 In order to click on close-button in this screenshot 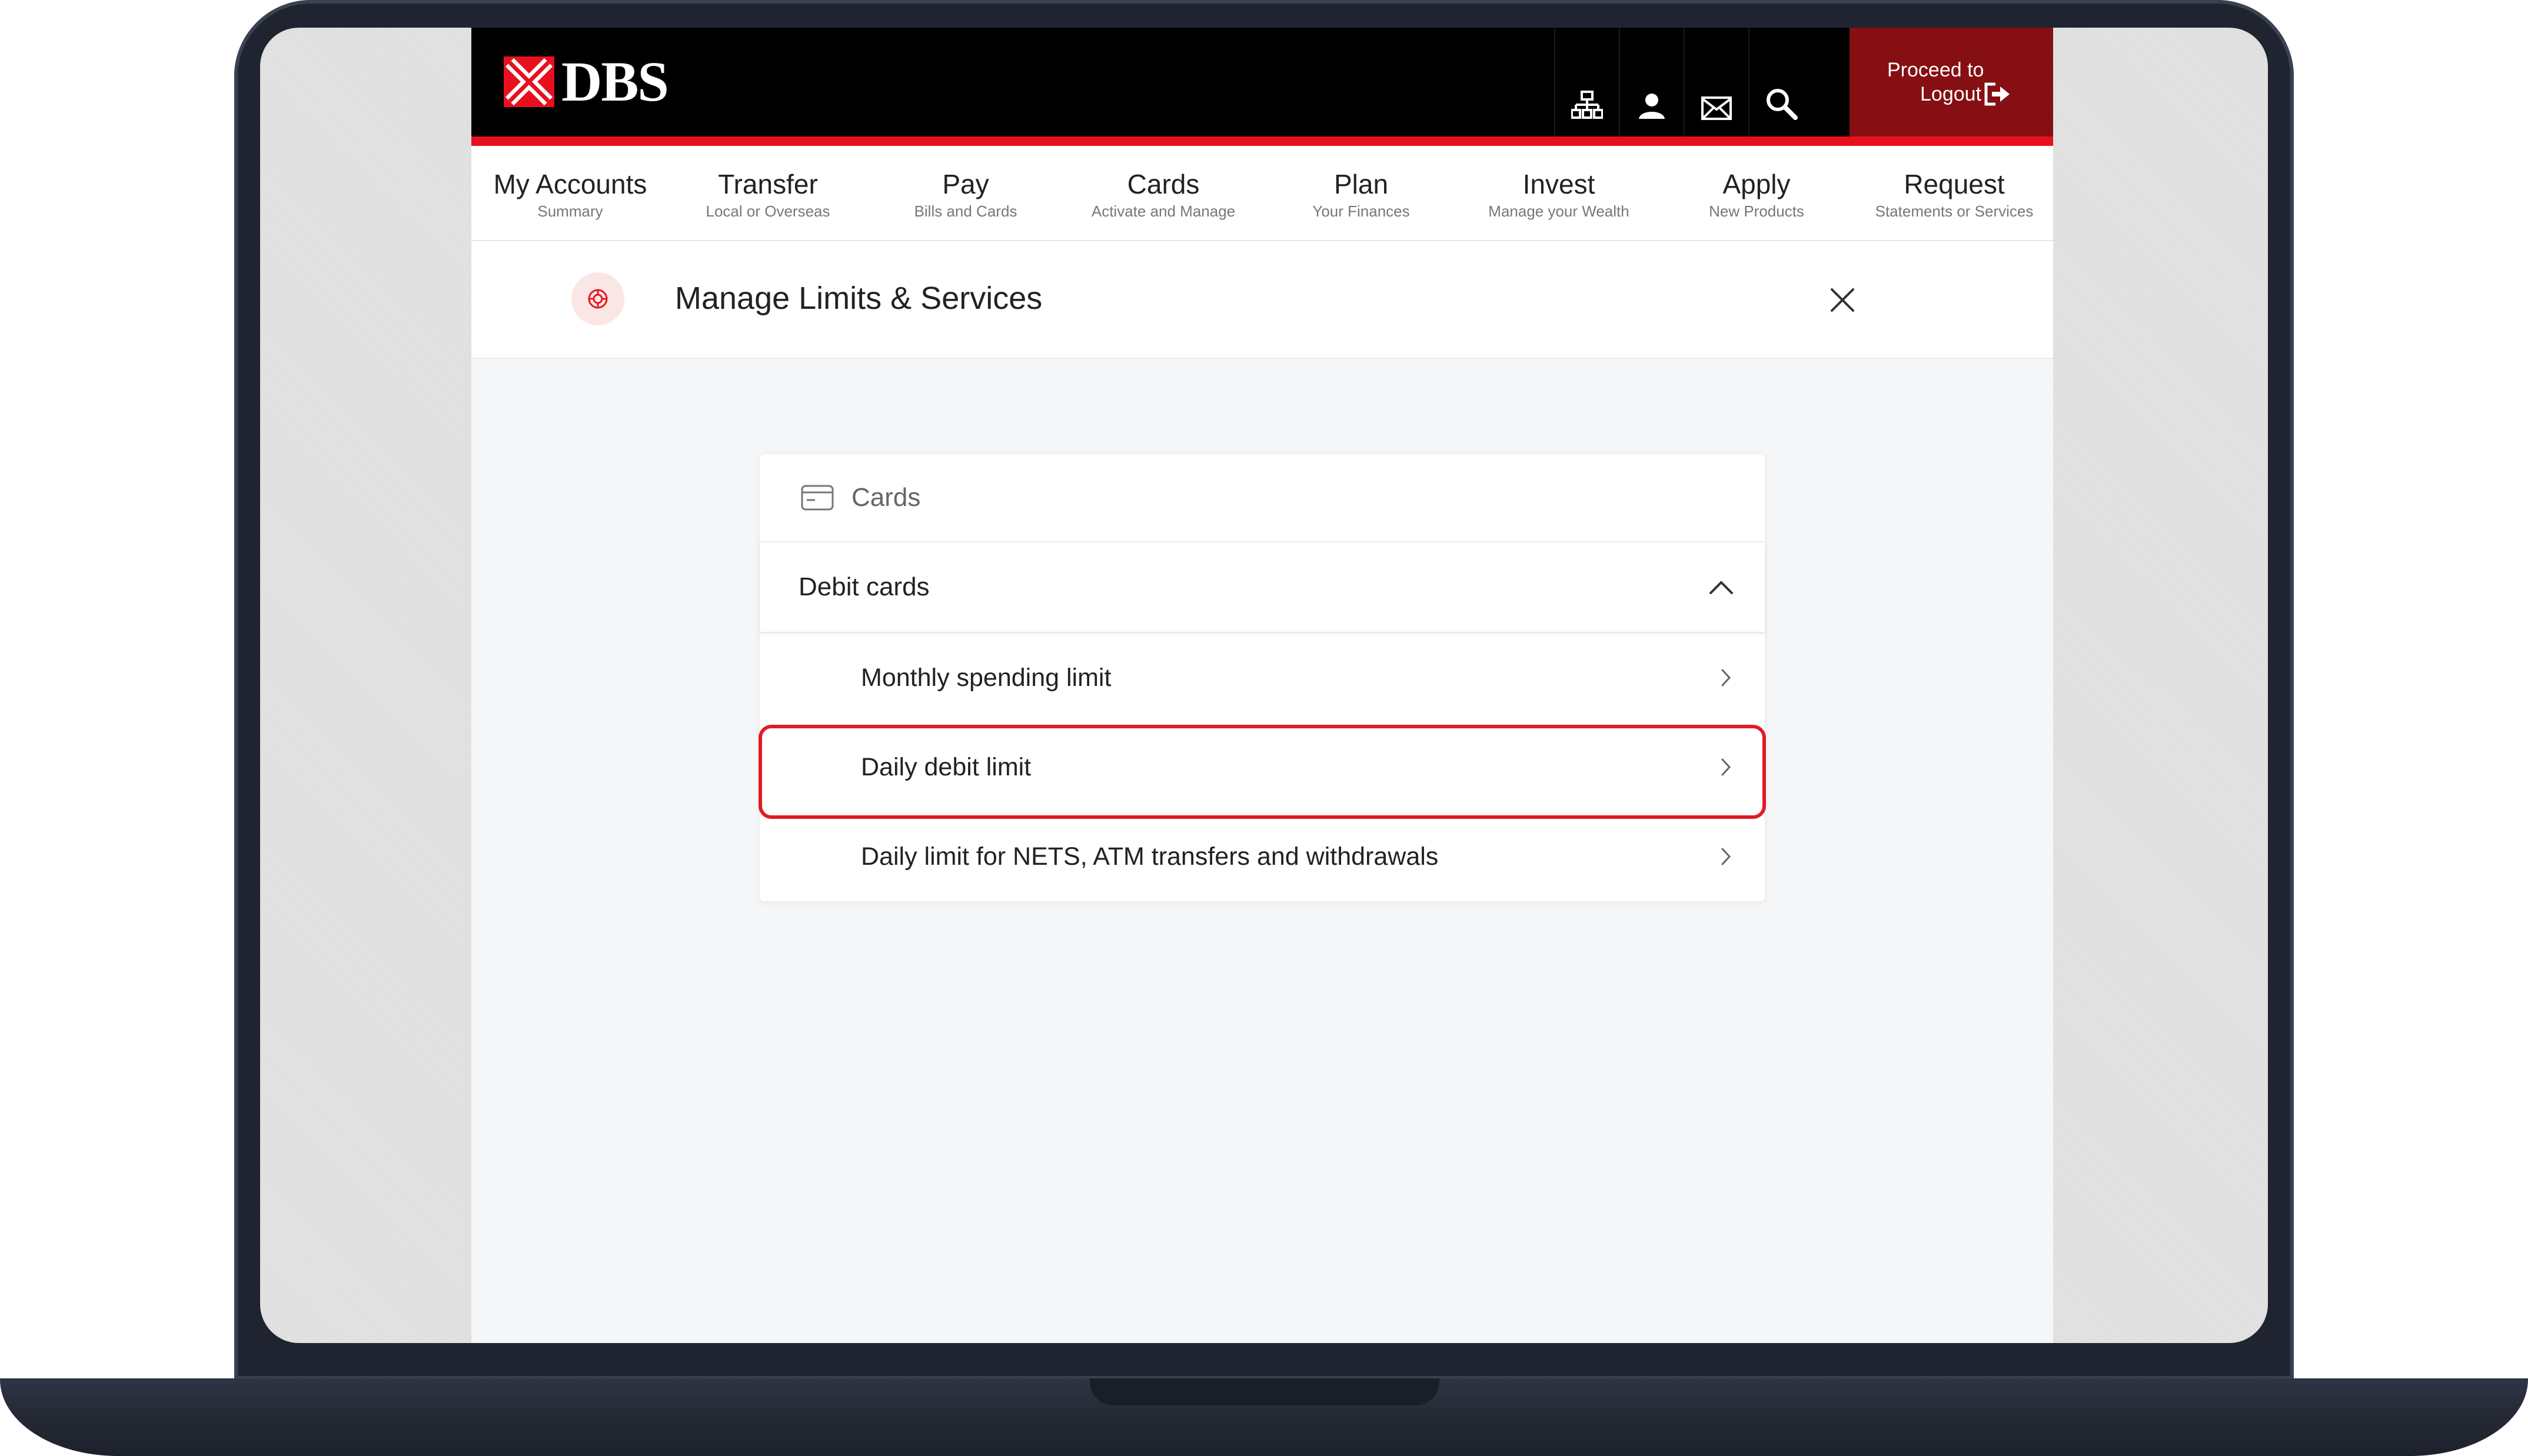, I will do `click(1843, 300)`.